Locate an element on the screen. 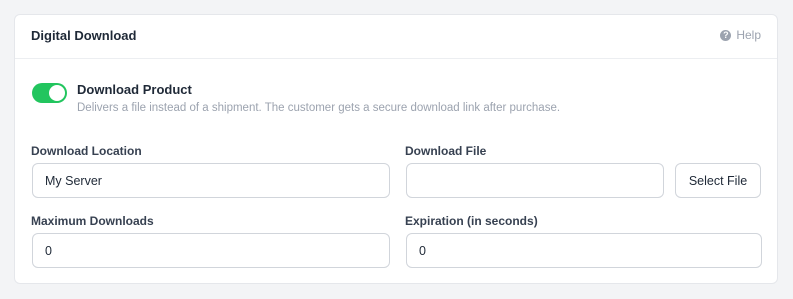 The height and width of the screenshot is (299, 793). expiration-input is located at coordinates (584, 250).